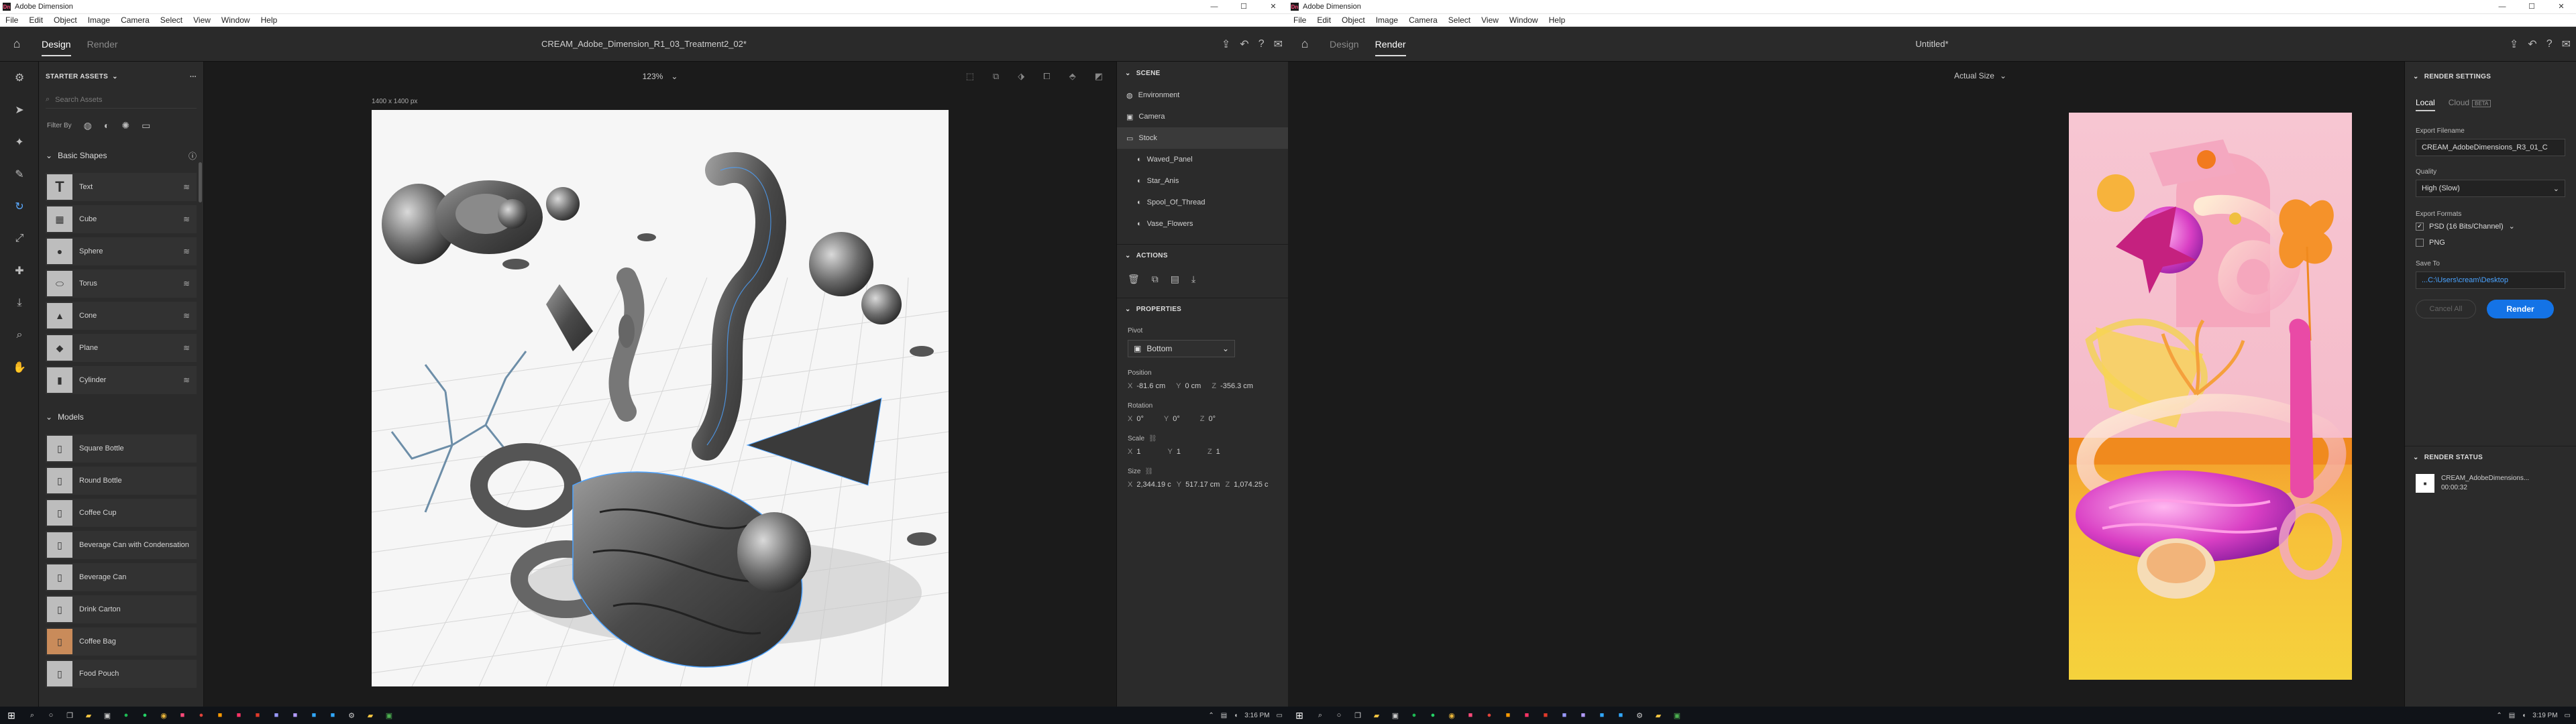 This screenshot has width=2576, height=724. I want to click on rotation-y: 0°, so click(1176, 419).